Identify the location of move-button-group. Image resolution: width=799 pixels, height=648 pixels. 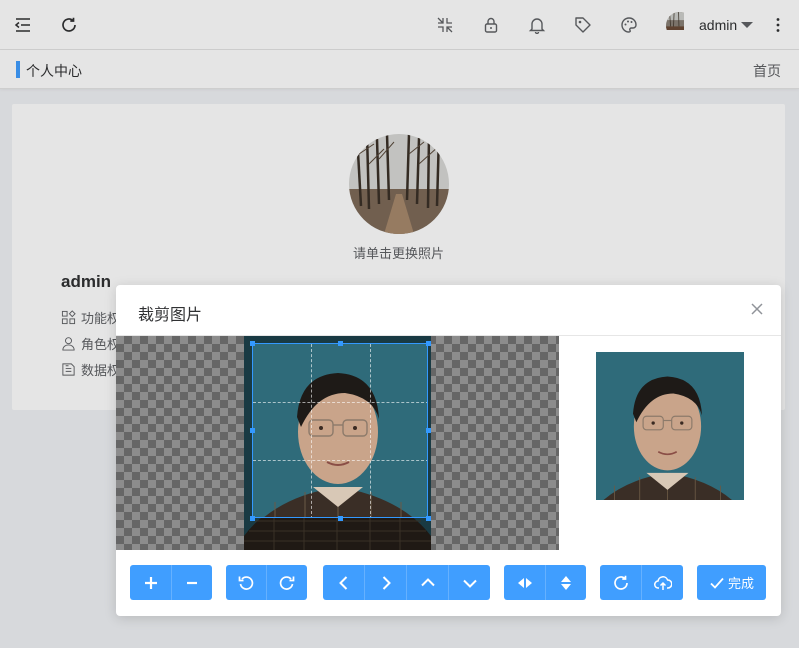
(406, 582).